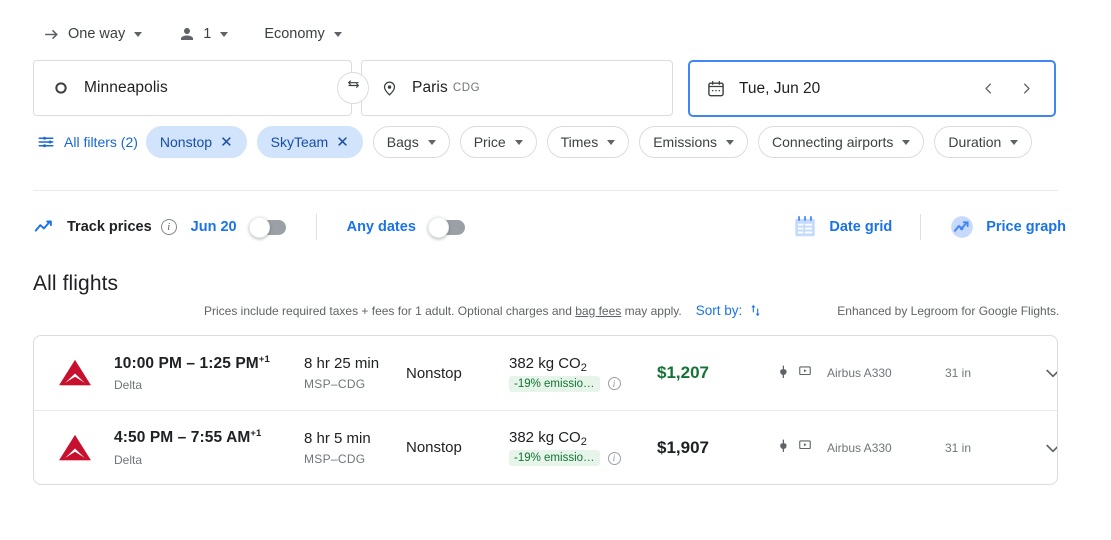  I want to click on flight-times: 10:00 PM – 1:25 PM+1, so click(209, 363).